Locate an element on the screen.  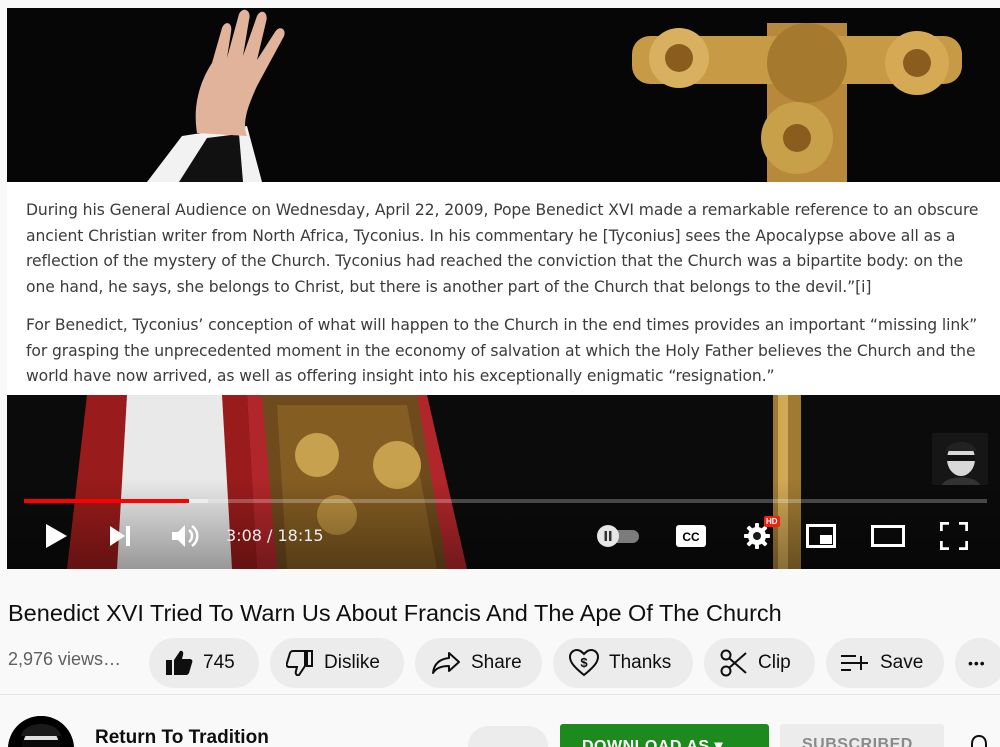
captions-icon: CC is located at coordinates (691, 536).